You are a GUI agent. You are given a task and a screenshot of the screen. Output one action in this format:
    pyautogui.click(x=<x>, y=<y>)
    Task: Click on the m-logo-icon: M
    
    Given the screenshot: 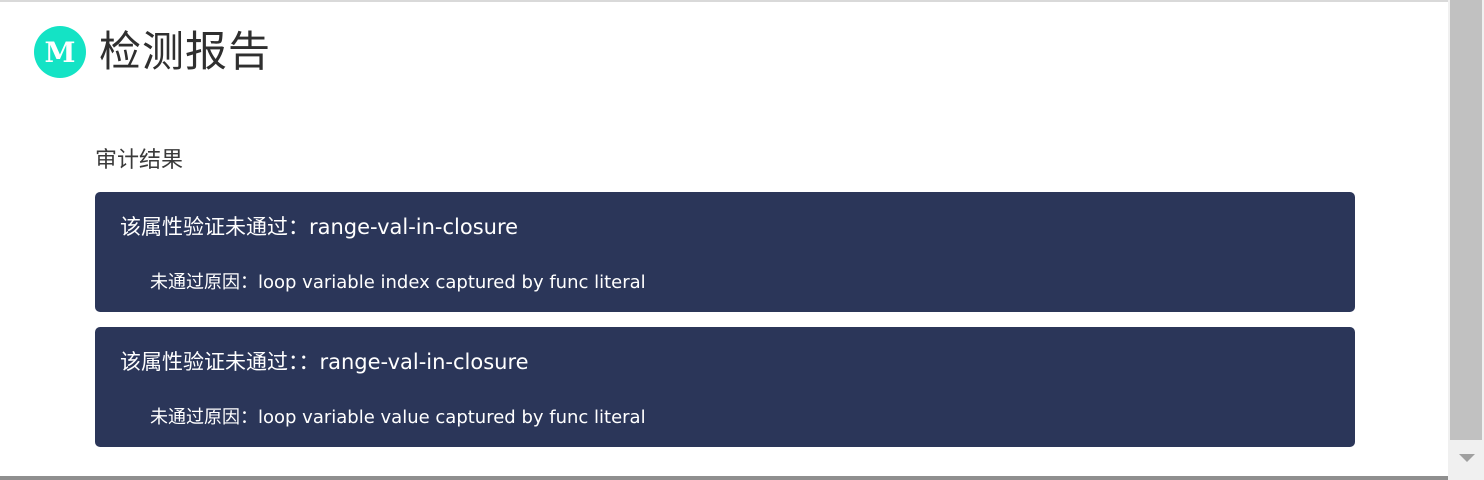 What is the action you would take?
    pyautogui.click(x=60, y=52)
    